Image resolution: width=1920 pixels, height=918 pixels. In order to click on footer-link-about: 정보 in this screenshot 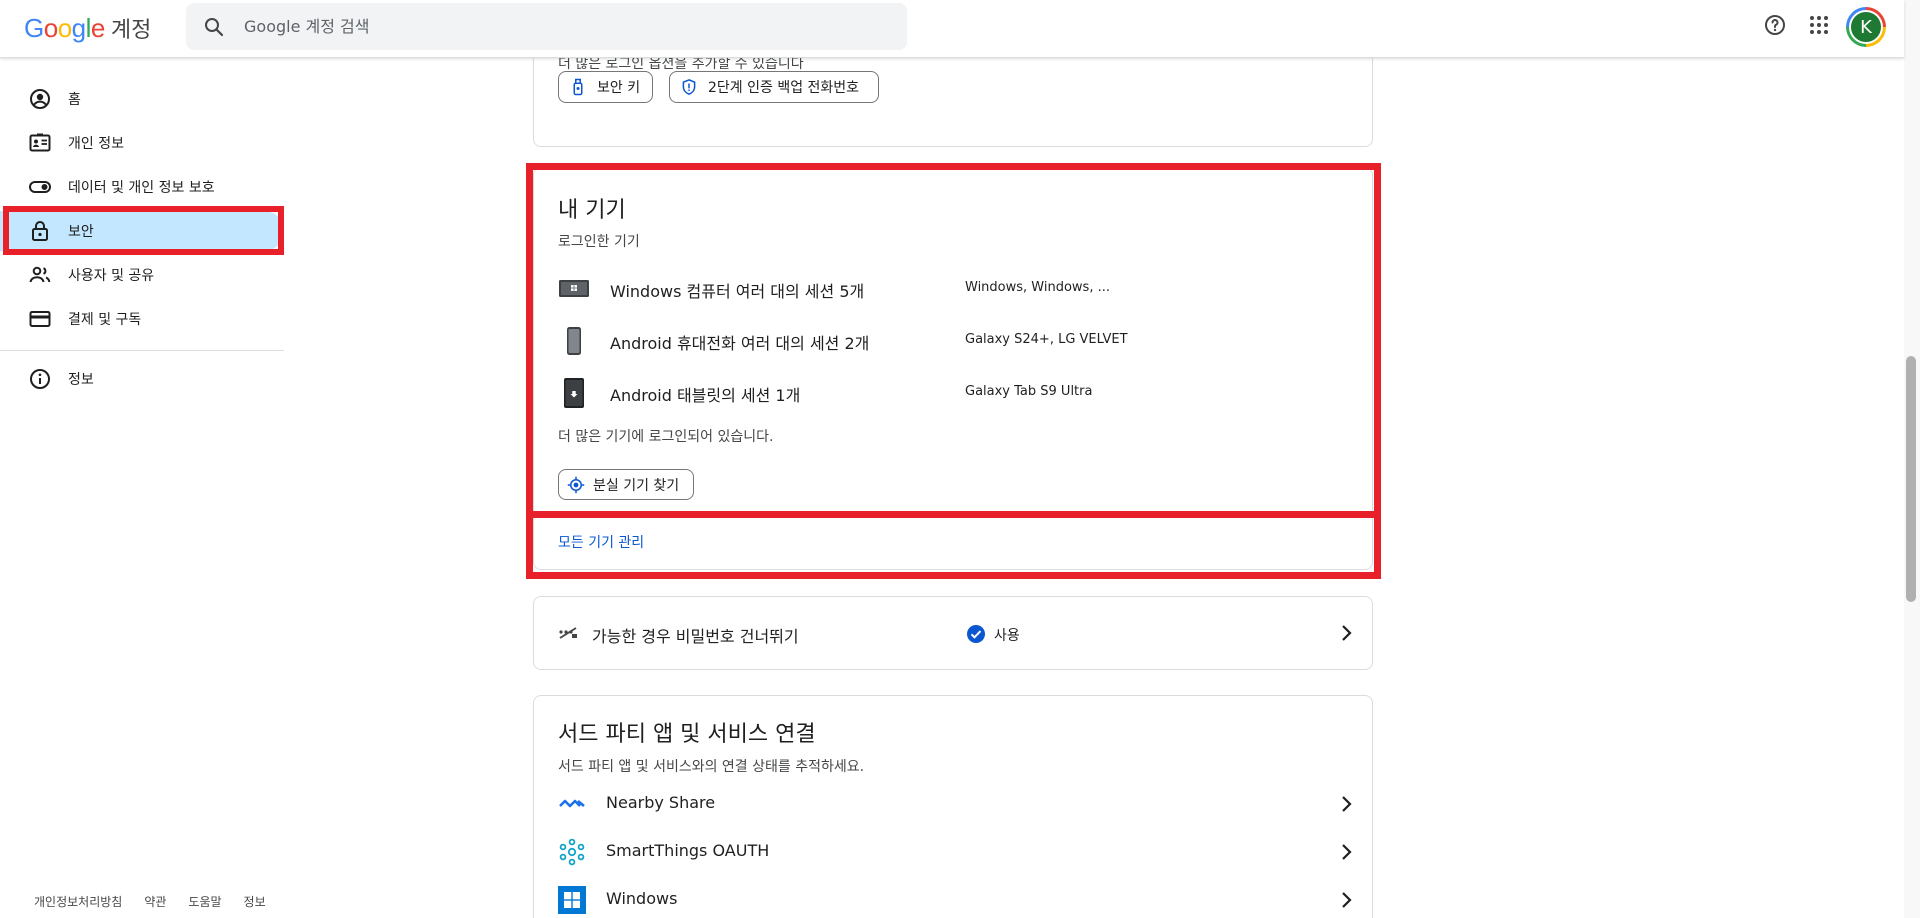, I will do `click(255, 901)`.